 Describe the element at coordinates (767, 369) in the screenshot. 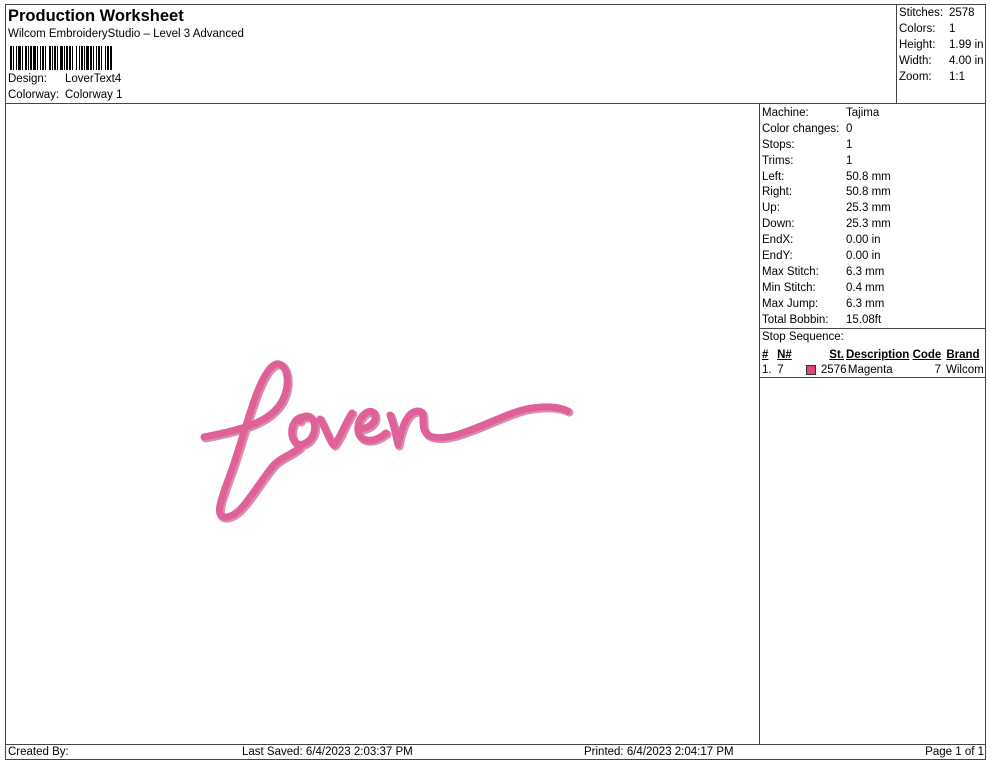

I see `row-num: 1.` at that location.